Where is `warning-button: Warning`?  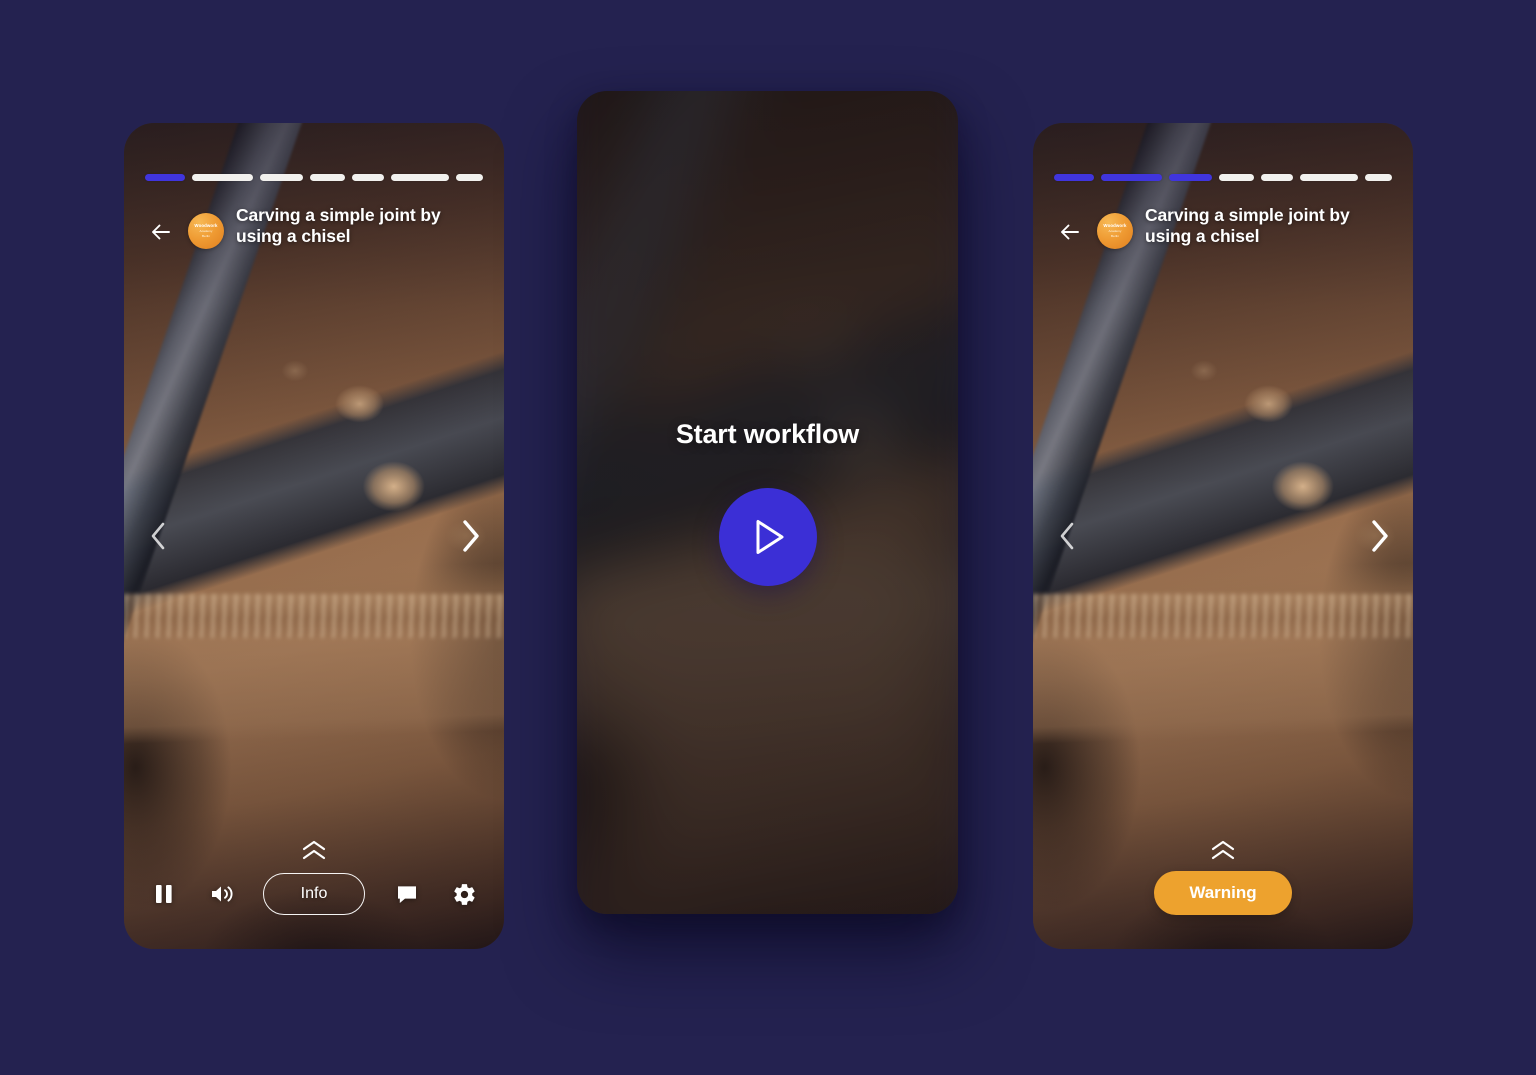 warning-button: Warning is located at coordinates (1223, 893).